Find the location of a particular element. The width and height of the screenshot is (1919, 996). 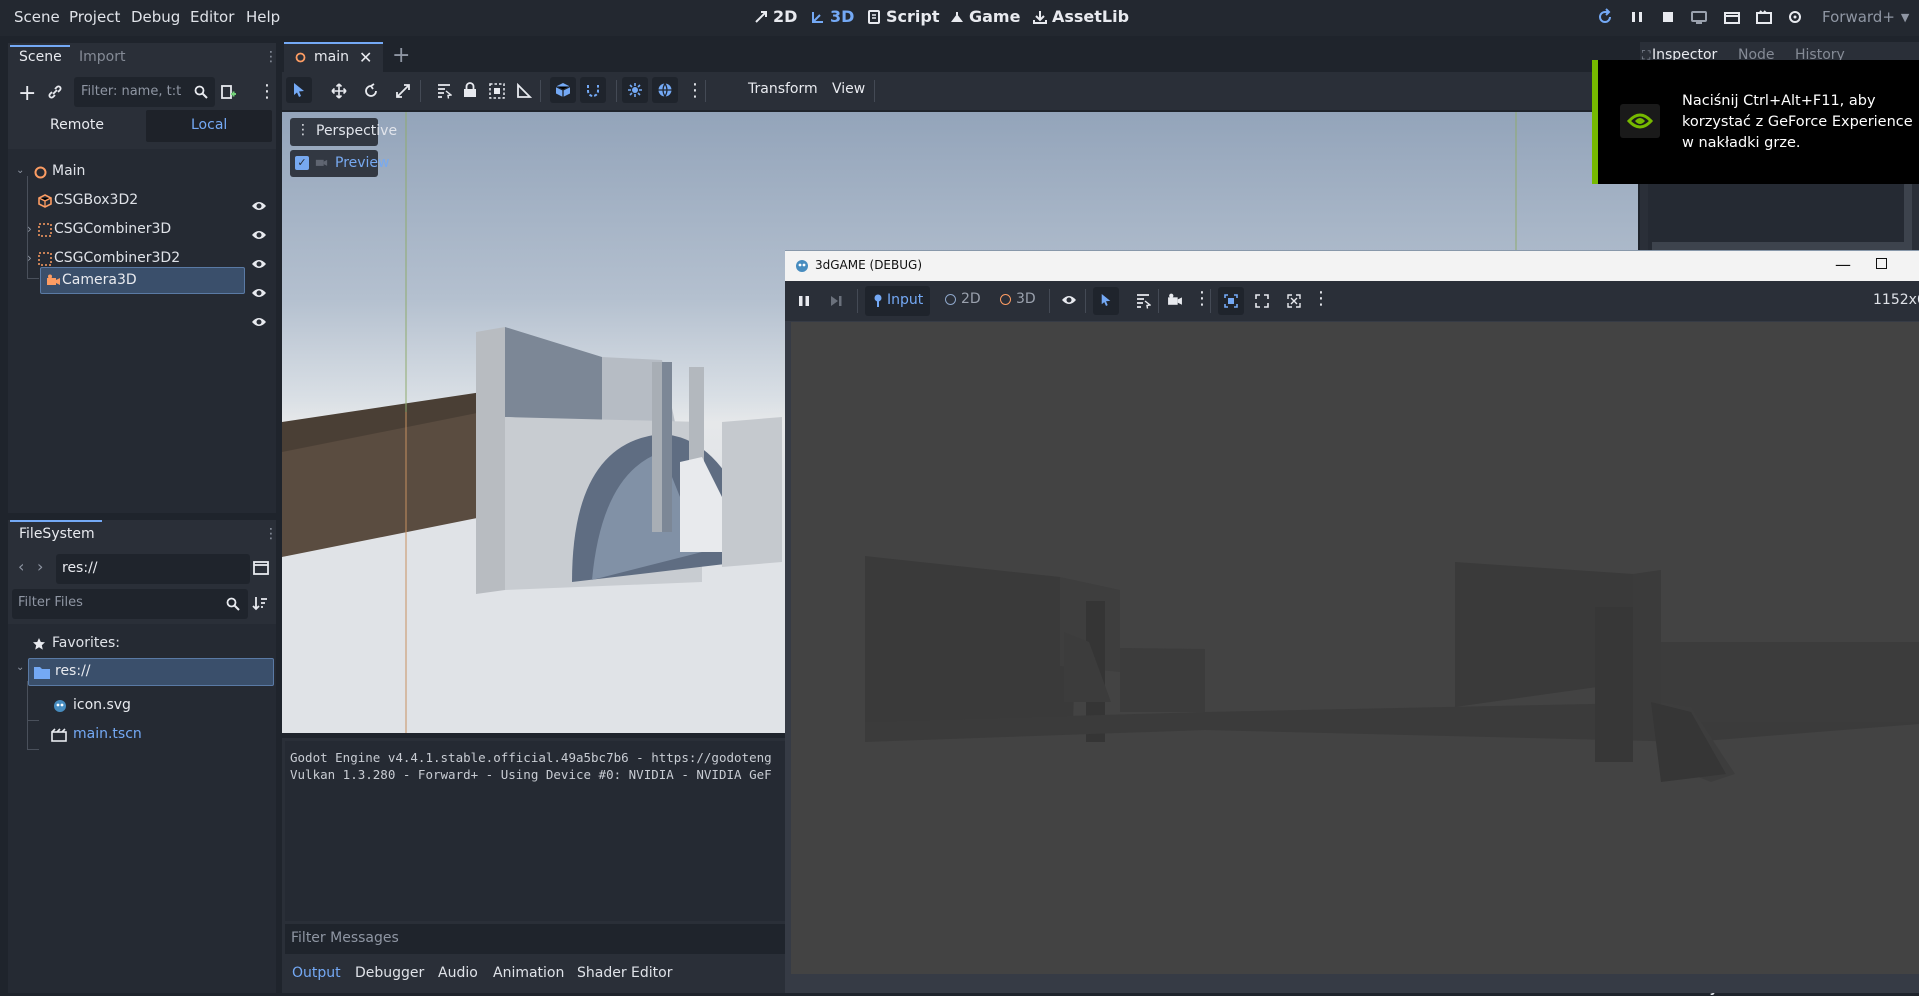

eye-icon is located at coordinates (1069, 300).